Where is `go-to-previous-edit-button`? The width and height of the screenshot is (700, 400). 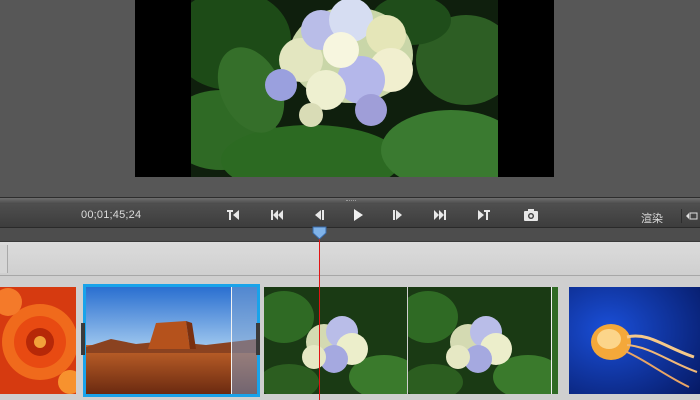 go-to-previous-edit-button is located at coordinates (233, 216).